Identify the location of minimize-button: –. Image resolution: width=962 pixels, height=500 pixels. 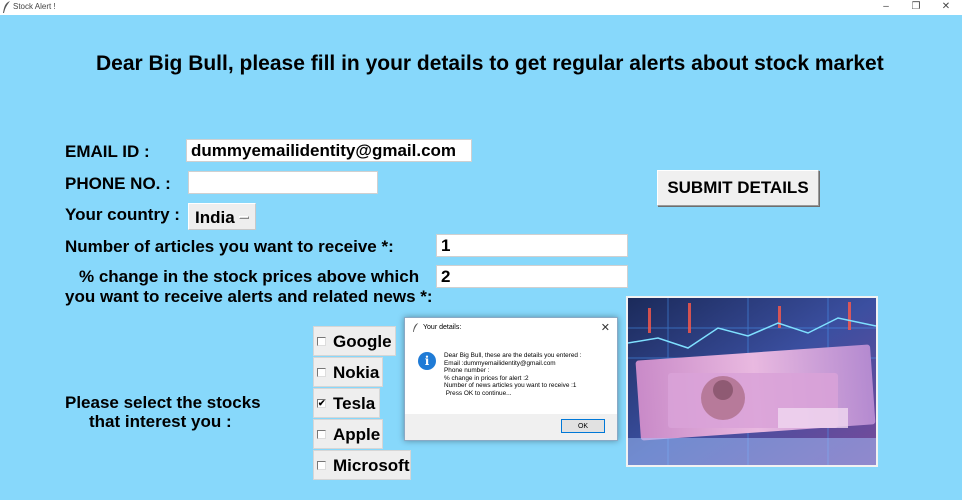
(886, 7).